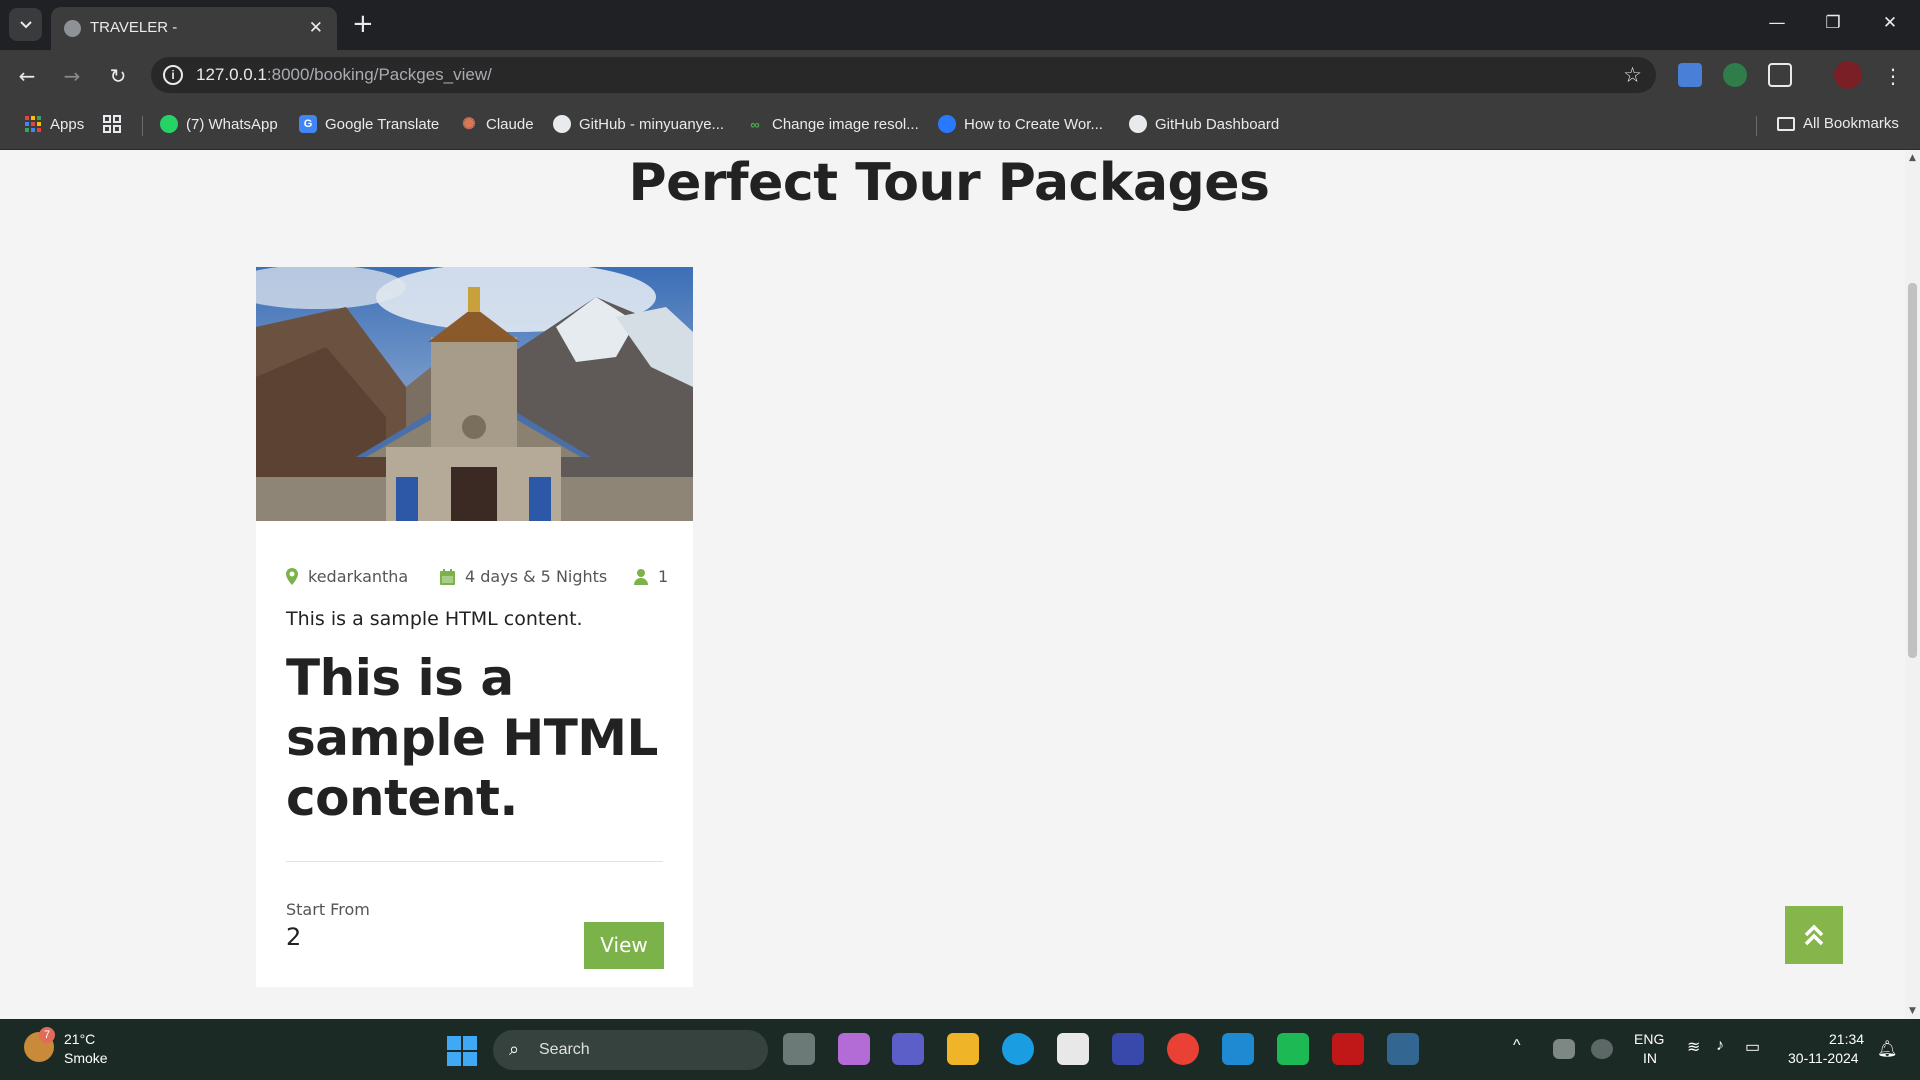 The width and height of the screenshot is (1920, 1080). What do you see at coordinates (1912, 158) in the screenshot?
I see `scroll-up-arrow-icon: ▲` at bounding box center [1912, 158].